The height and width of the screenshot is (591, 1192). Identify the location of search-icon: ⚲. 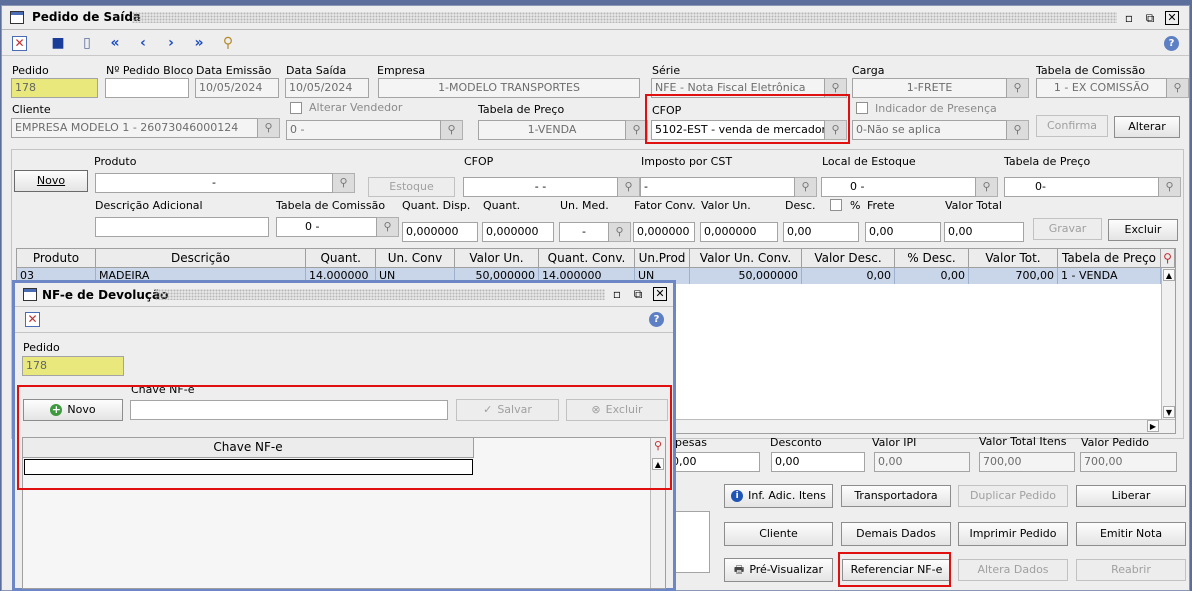
(228, 43).